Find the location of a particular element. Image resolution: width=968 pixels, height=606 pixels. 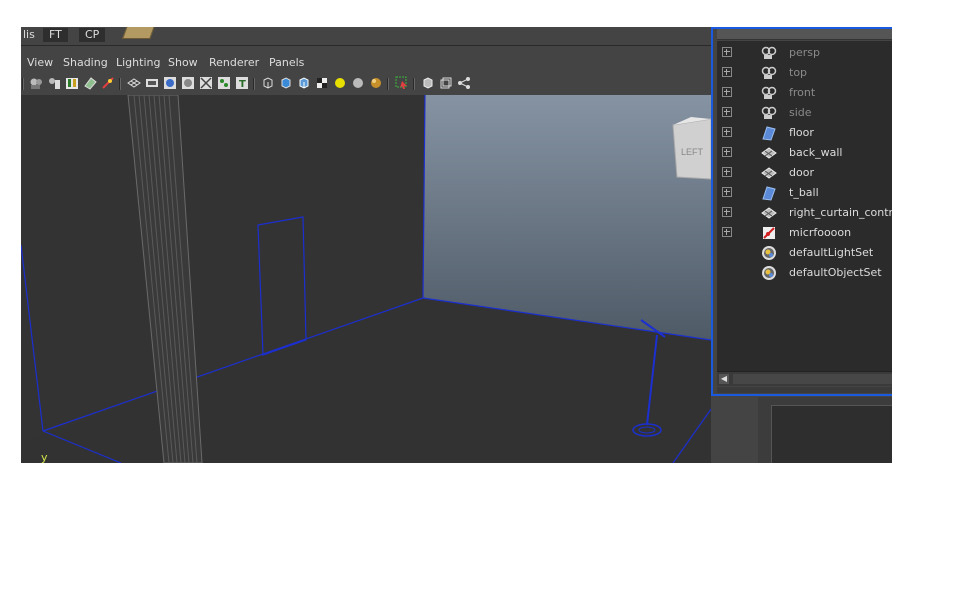

text-icon: T is located at coordinates (242, 83).